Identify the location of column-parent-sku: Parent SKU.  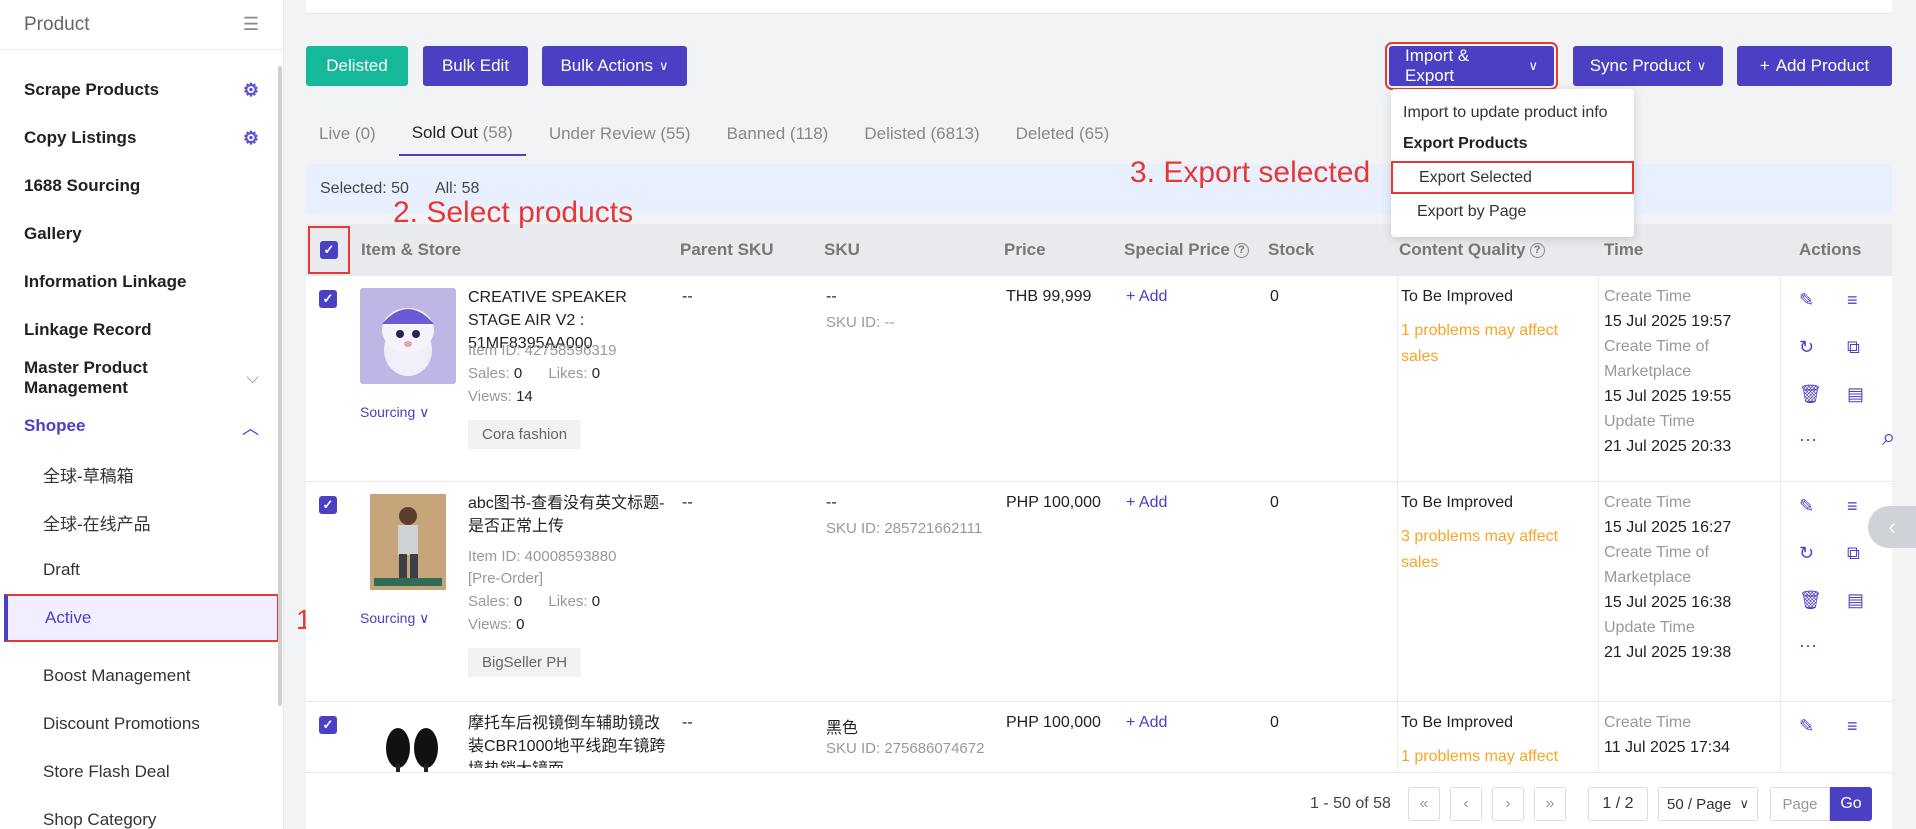
(727, 249).